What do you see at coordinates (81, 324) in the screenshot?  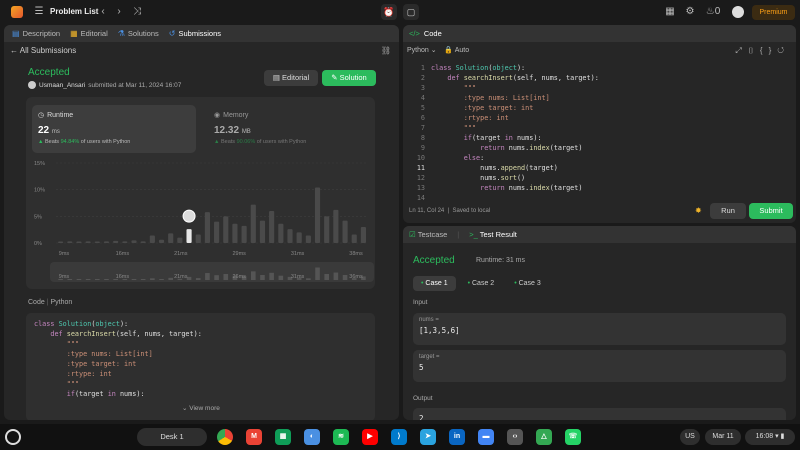 I see `code-line: class Solution(object):` at bounding box center [81, 324].